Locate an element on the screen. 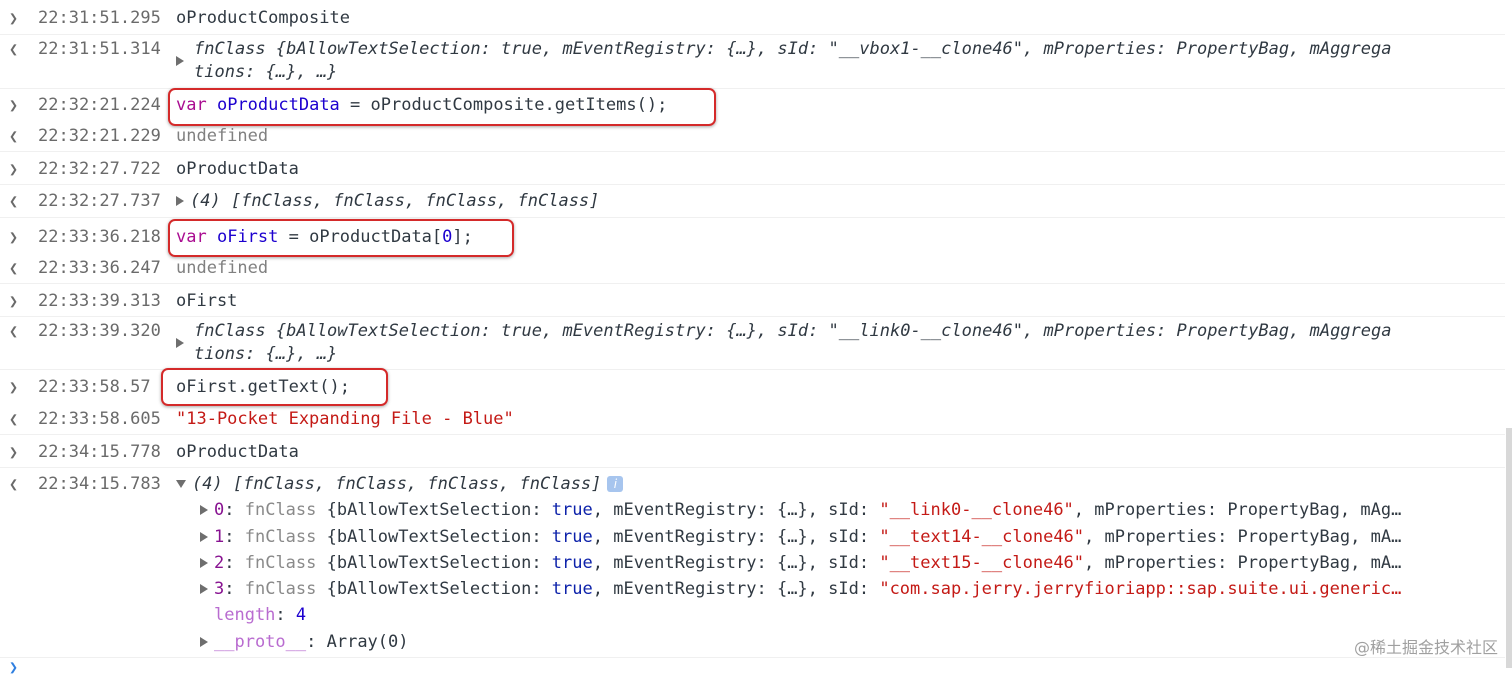 The image size is (1512, 676). timestamp: 22:33:36.247 is located at coordinates (99, 268).